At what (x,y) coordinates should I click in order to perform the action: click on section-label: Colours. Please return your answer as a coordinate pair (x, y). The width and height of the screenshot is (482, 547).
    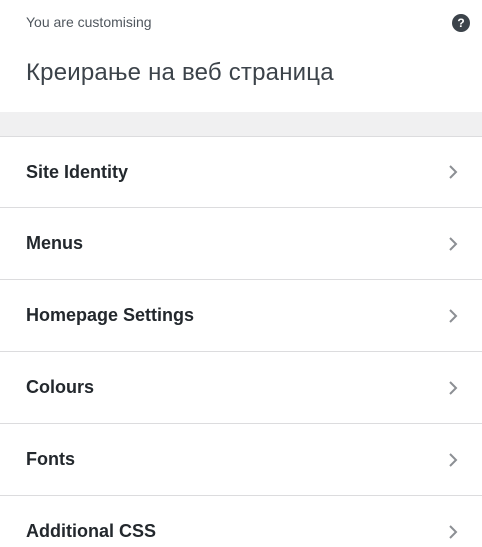
    Looking at the image, I should click on (60, 387).